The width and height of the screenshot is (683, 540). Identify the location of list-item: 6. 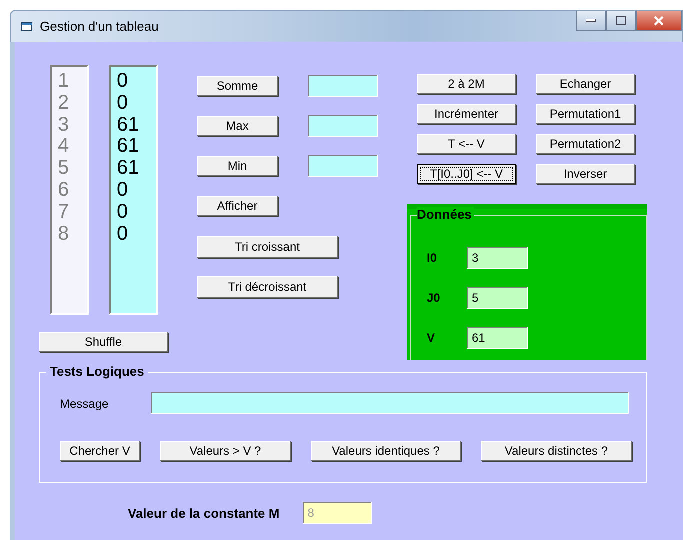
(64, 191).